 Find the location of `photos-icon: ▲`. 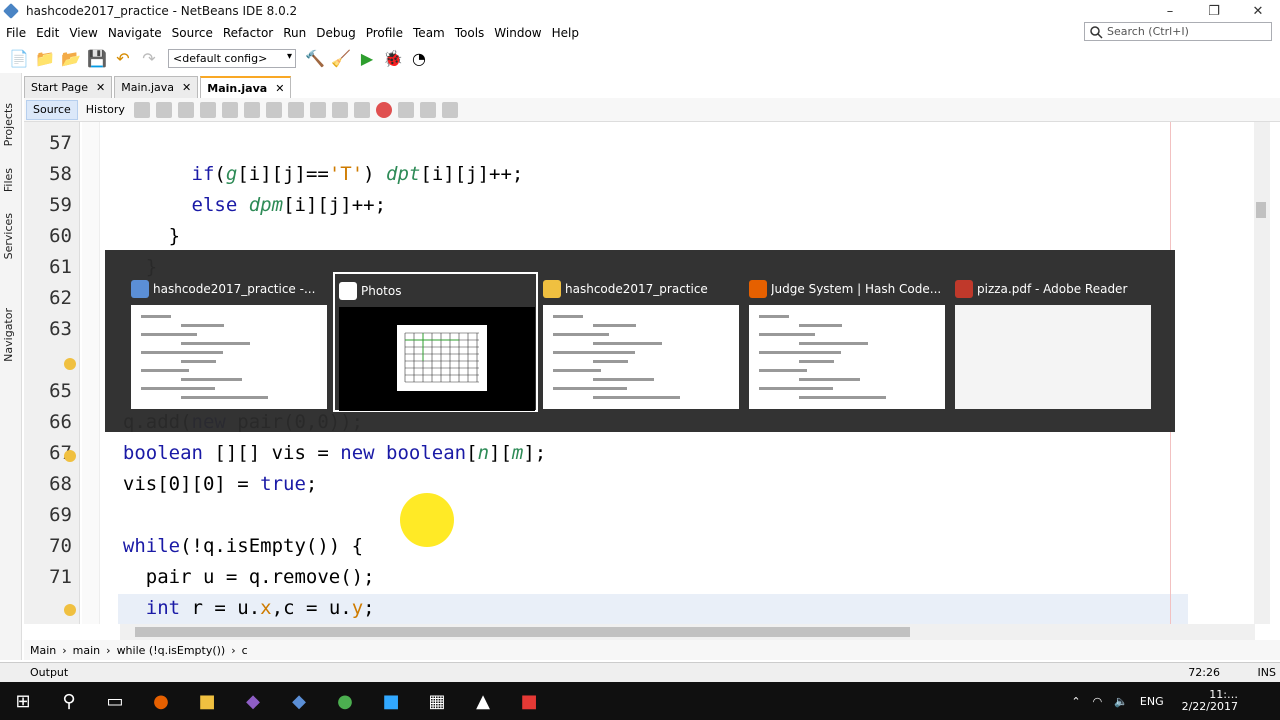

photos-icon: ▲ is located at coordinates (483, 701).